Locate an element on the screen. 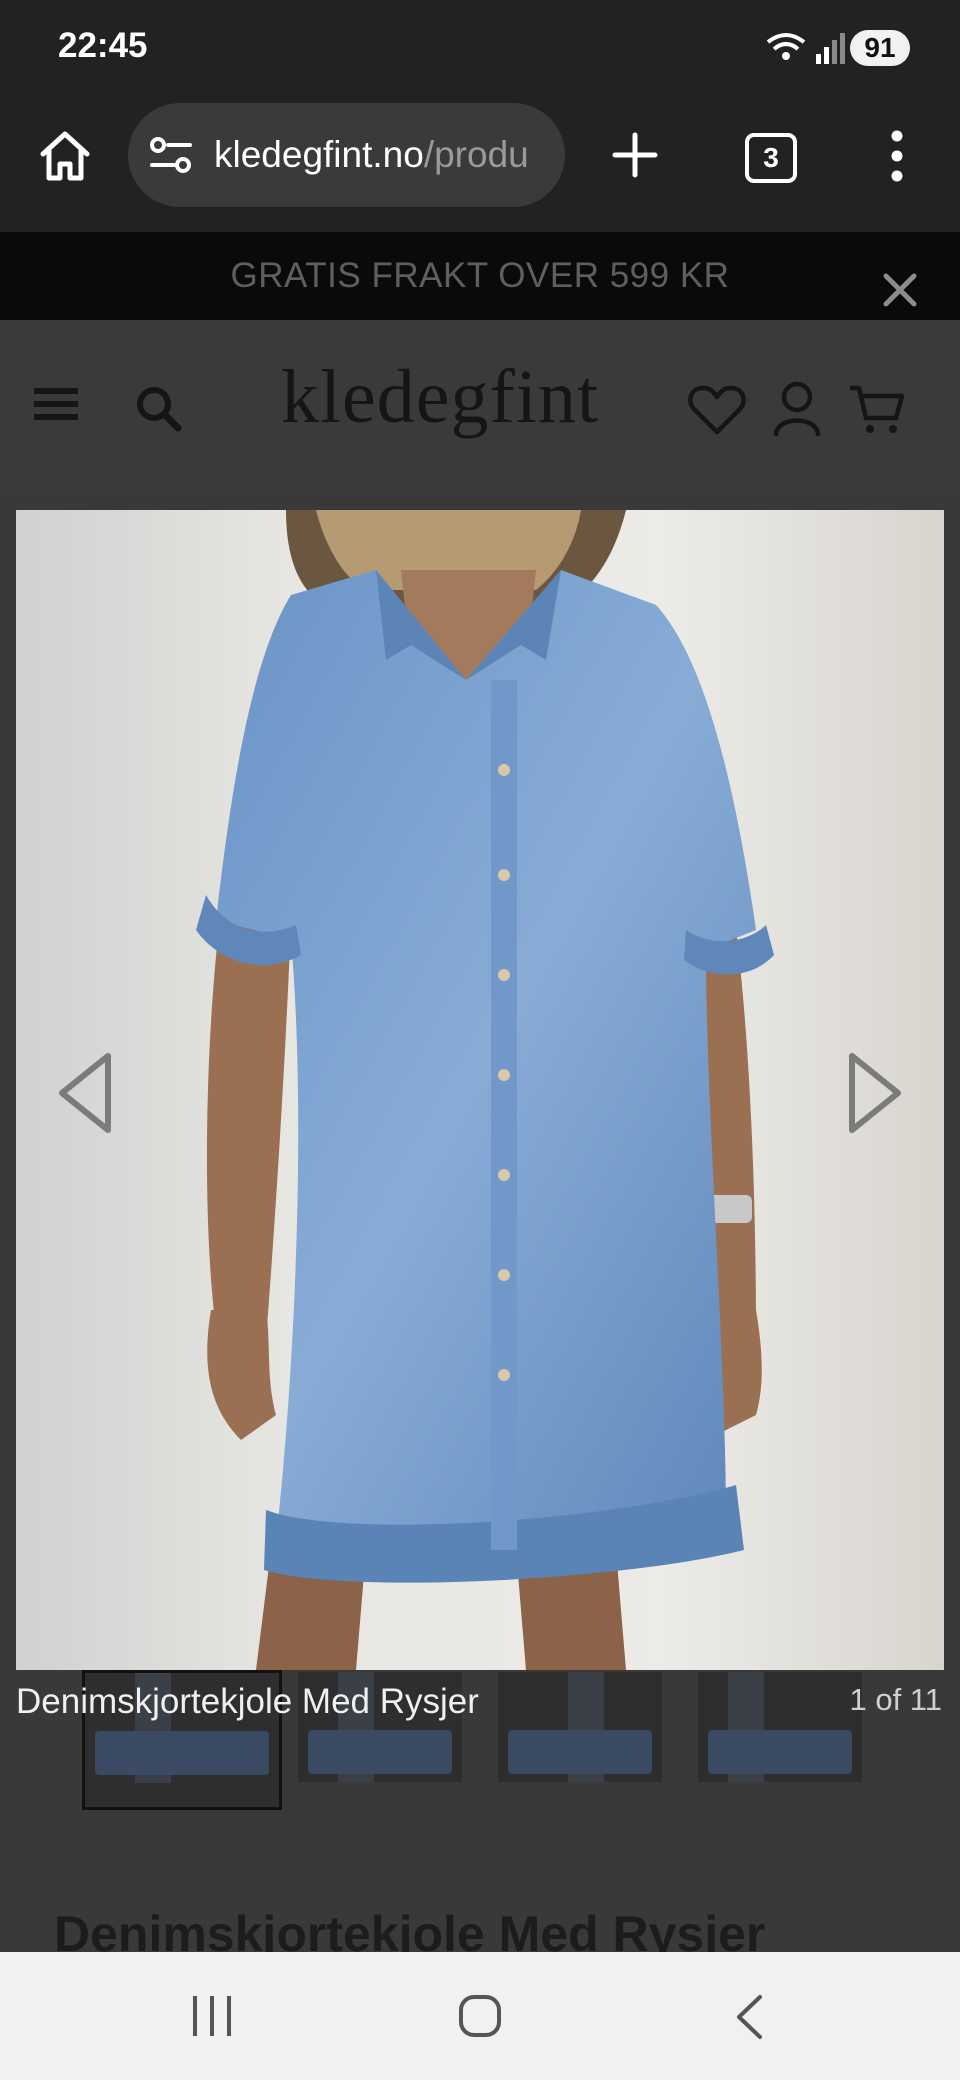 The width and height of the screenshot is (960, 2080). signal-wifi-icon is located at coordinates (805, 48).